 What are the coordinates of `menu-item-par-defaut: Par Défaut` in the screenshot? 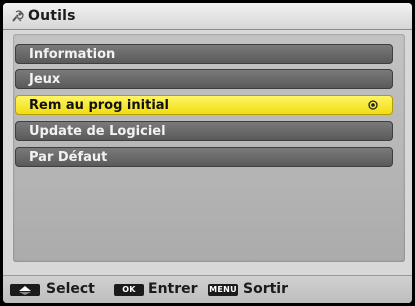 It's located at (204, 157).